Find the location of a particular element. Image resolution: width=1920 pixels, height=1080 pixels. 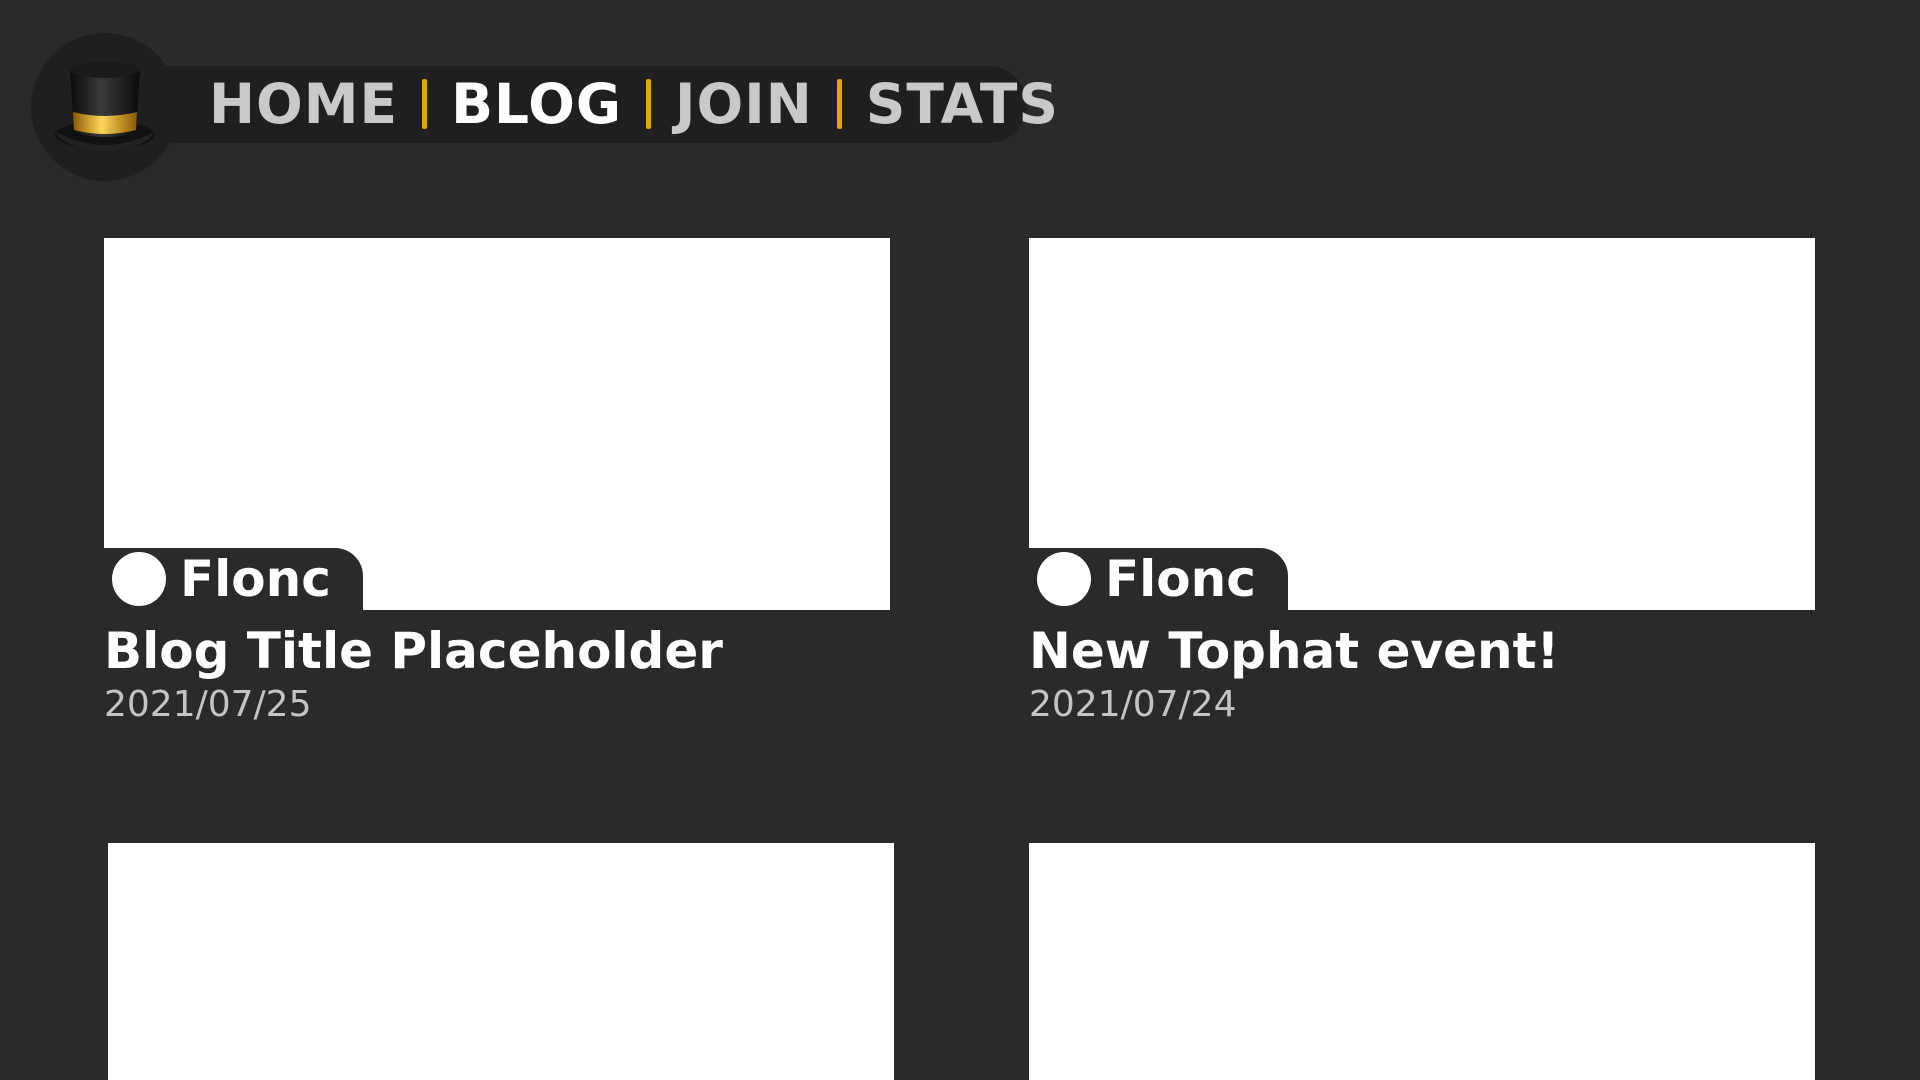

post-title: New Tophat event! is located at coordinates (1422, 651).